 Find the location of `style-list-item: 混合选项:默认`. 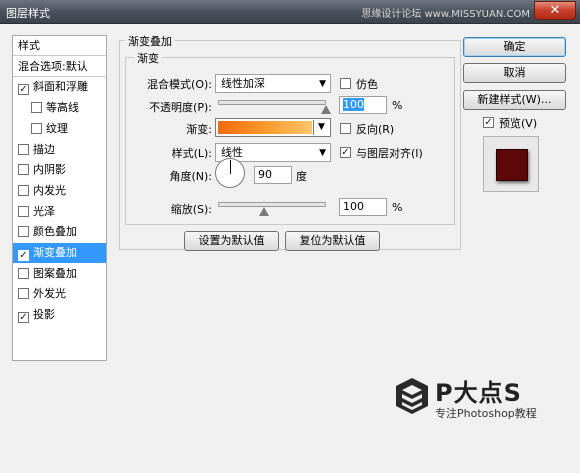

style-list-item: 混合选项:默认 is located at coordinates (59, 67).